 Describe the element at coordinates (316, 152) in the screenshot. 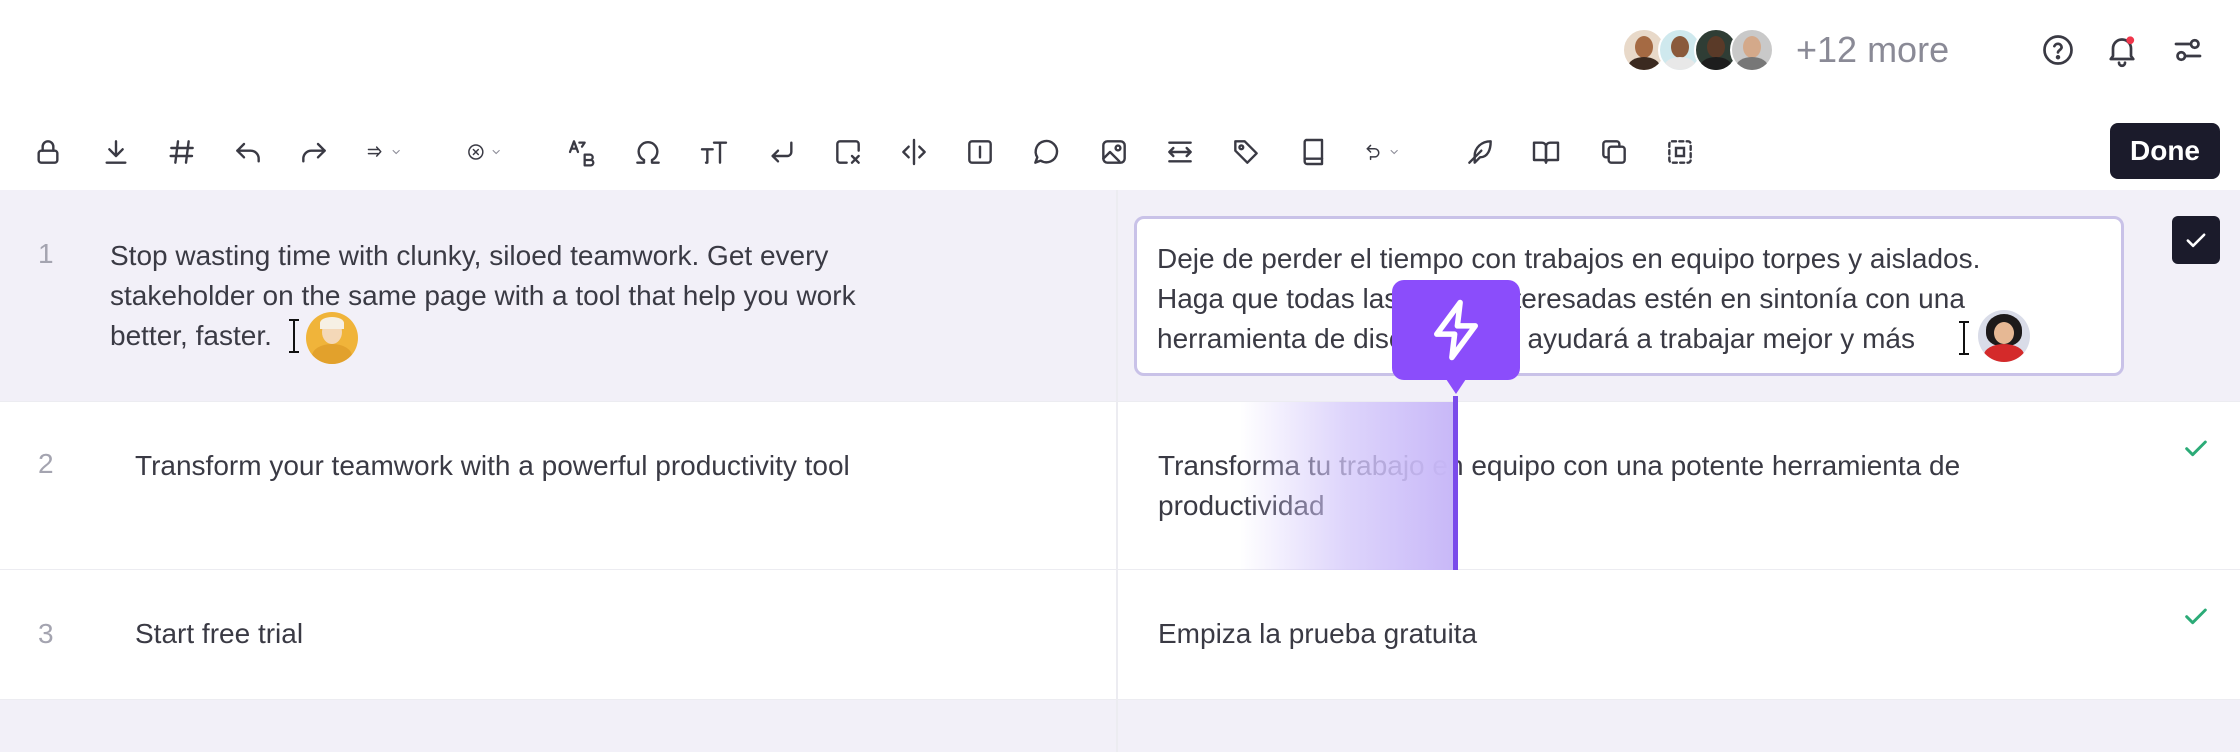

I see `redo-icon` at that location.